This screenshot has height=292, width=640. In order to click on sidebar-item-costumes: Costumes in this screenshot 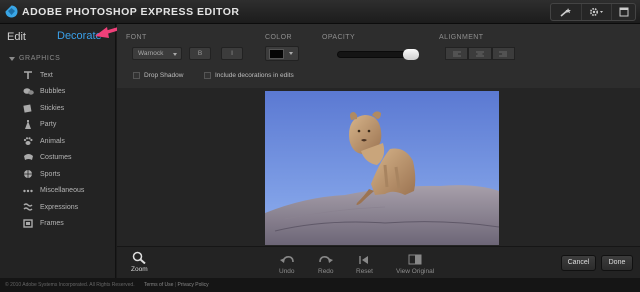, I will do `click(53, 158)`.